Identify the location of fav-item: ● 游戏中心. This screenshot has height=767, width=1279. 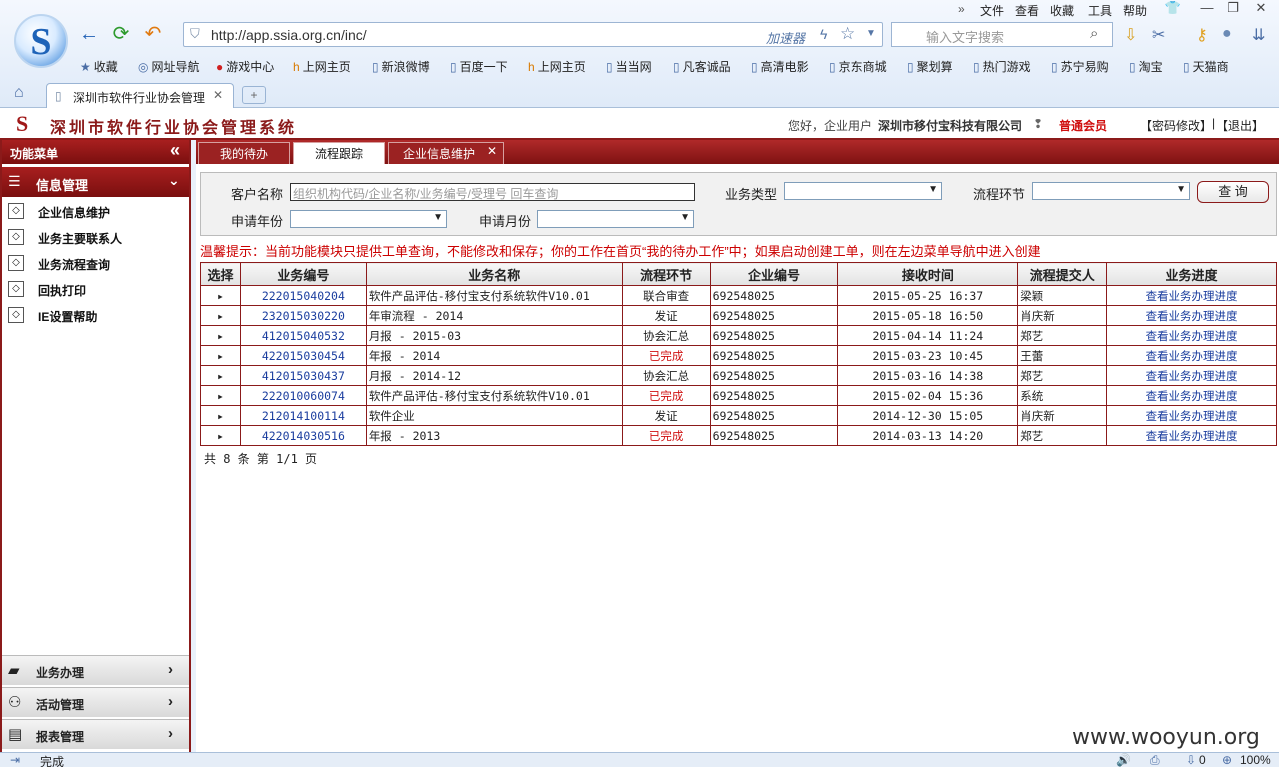
(245, 66).